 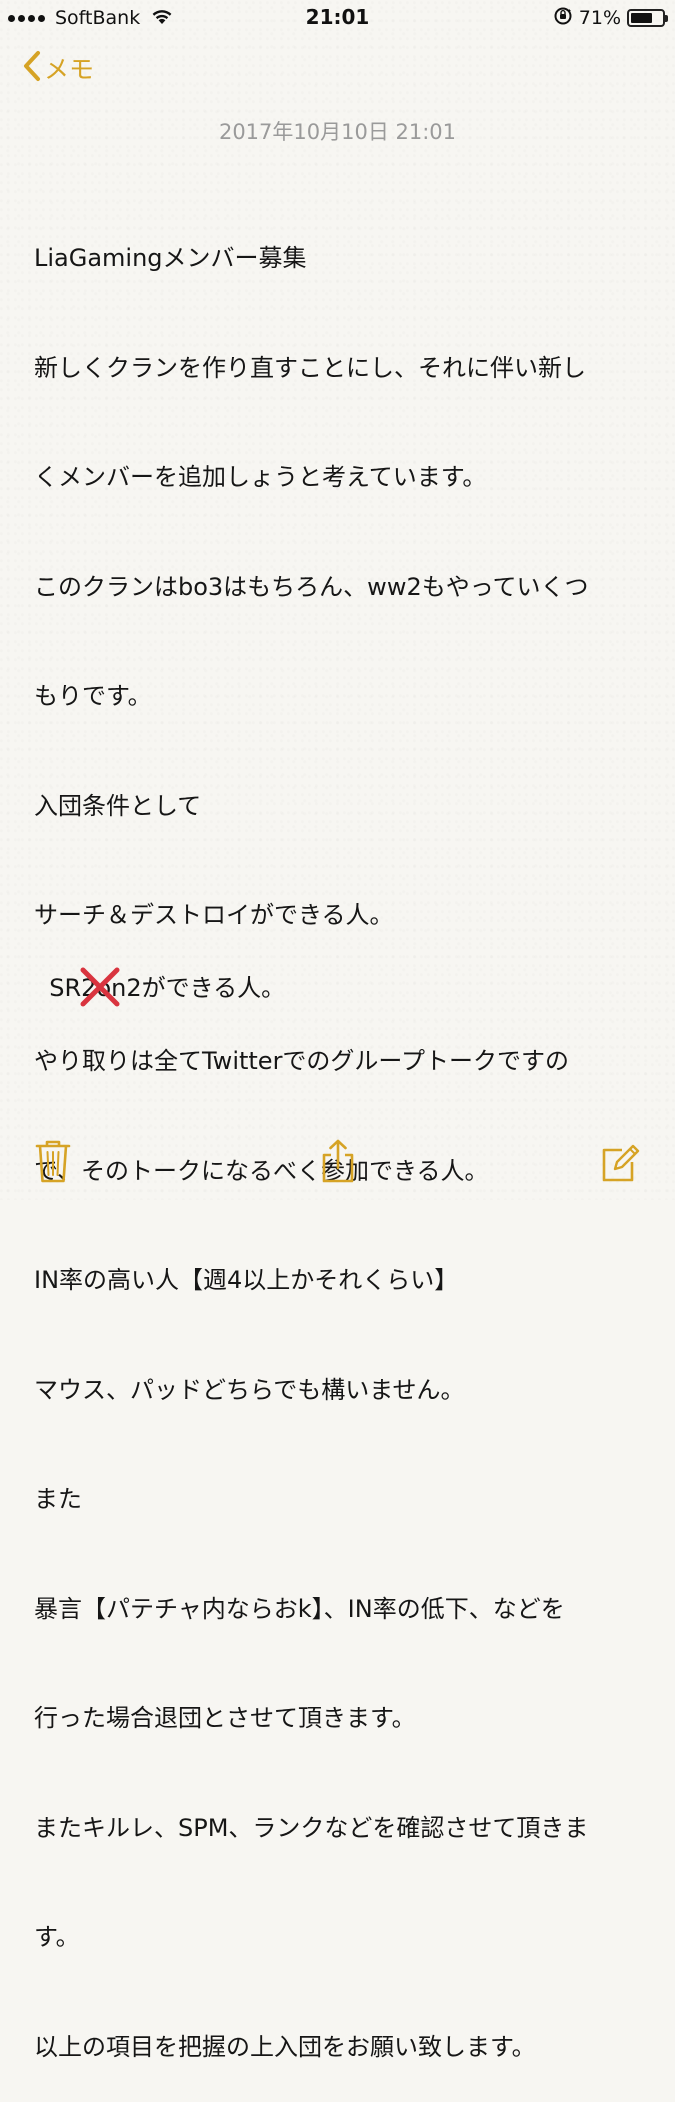 What do you see at coordinates (214, 915) in the screenshot?
I see `note-line: サーチ＆デストロイができる人。` at bounding box center [214, 915].